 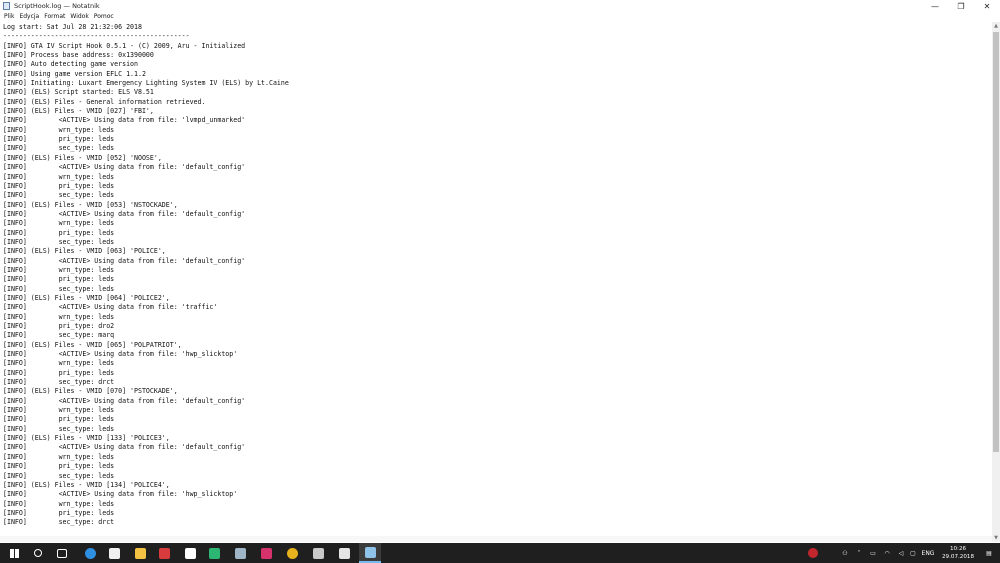 What do you see at coordinates (70, 64) in the screenshot?
I see `log-line: [INFO] Auto detecting game version` at bounding box center [70, 64].